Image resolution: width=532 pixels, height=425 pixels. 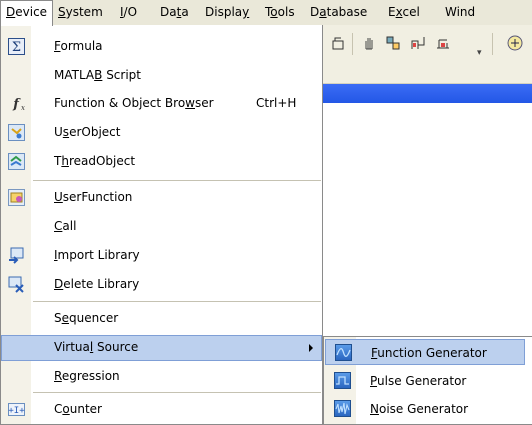 I want to click on sigma-icon: Σ, so click(x=16, y=46).